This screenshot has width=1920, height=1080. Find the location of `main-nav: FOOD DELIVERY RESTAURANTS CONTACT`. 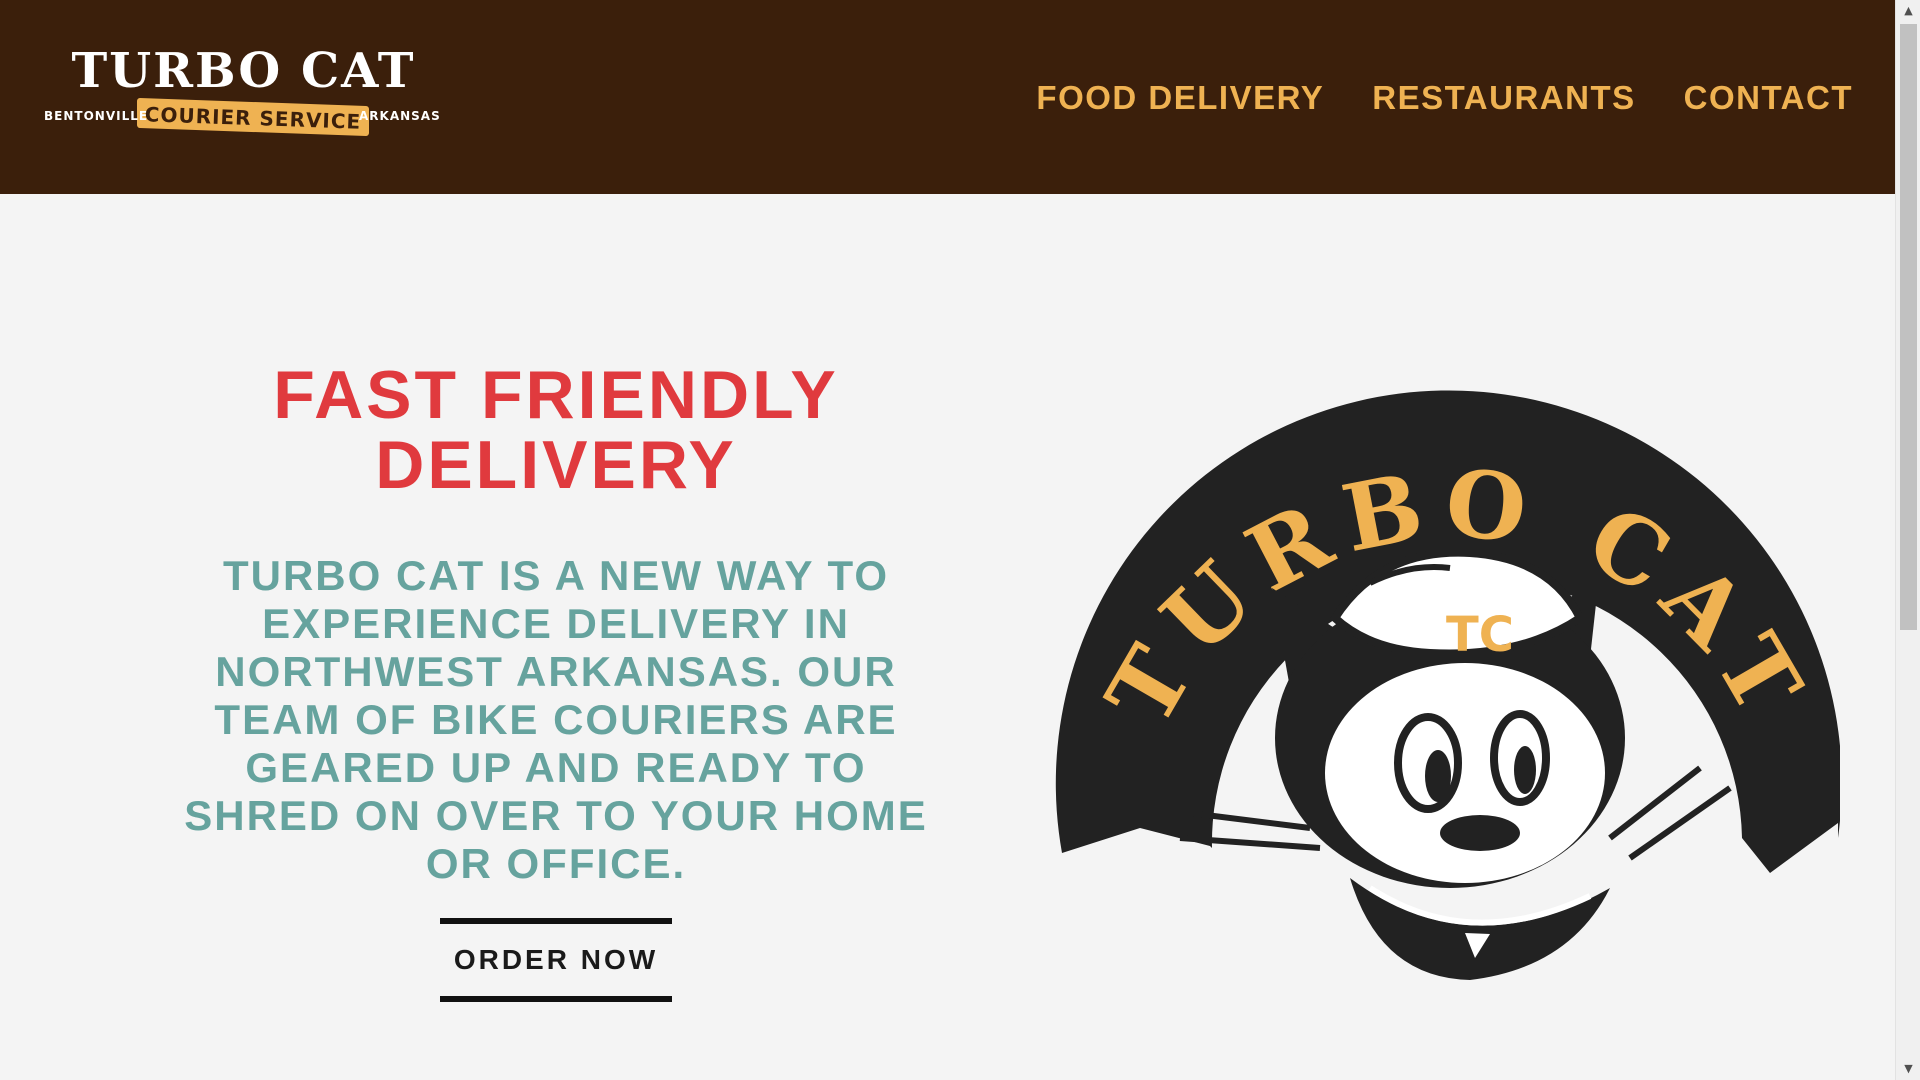

main-nav: FOOD DELIVERY RESTAURANTS CONTACT is located at coordinates (1444, 98).